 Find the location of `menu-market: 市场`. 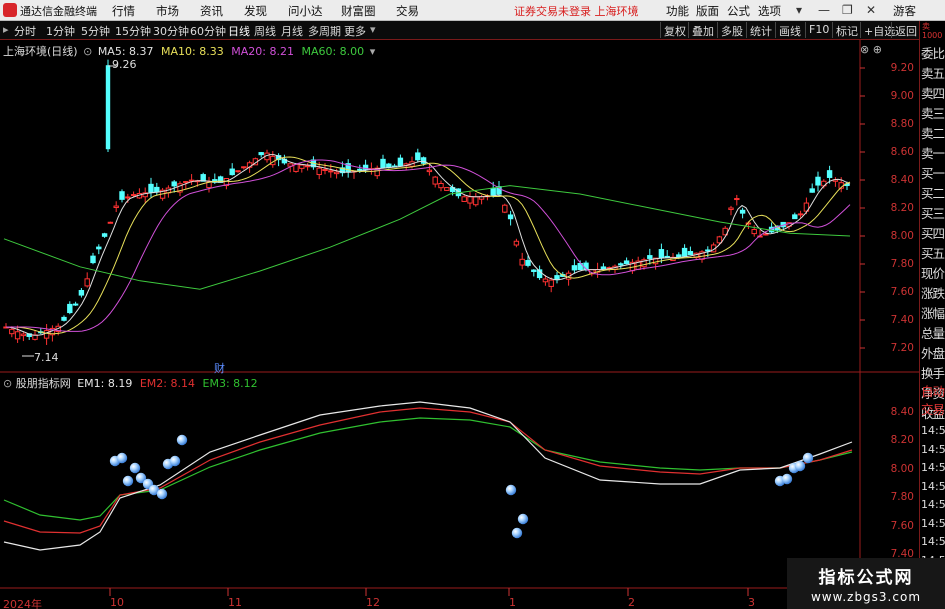

menu-market: 市场 is located at coordinates (167, 11).